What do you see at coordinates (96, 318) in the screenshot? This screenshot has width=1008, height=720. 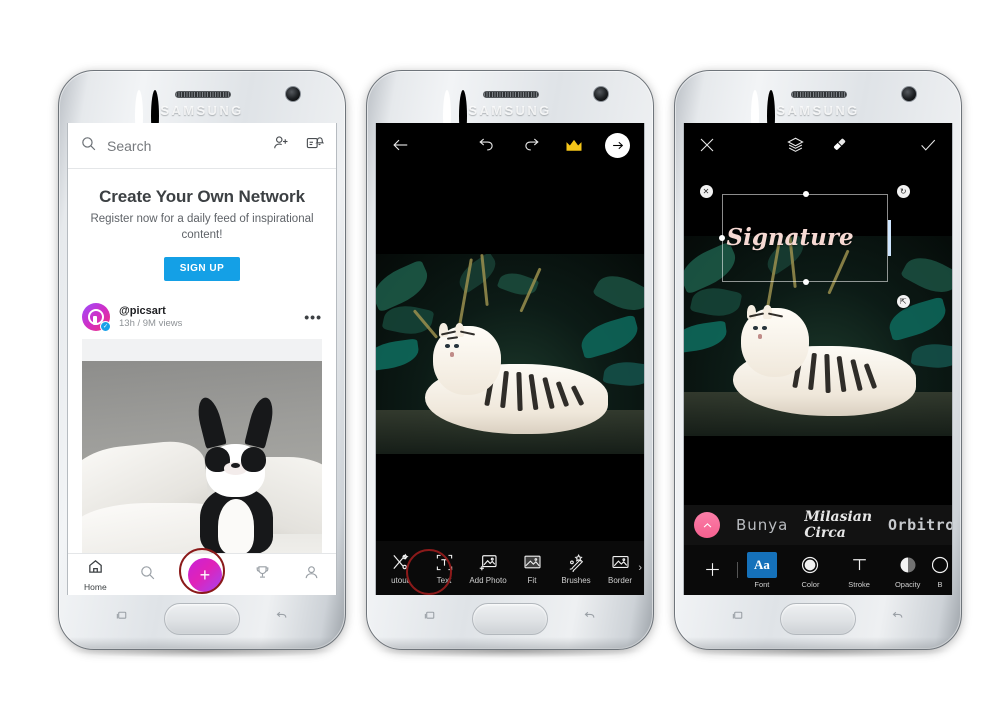 I see `avatar: ✓` at bounding box center [96, 318].